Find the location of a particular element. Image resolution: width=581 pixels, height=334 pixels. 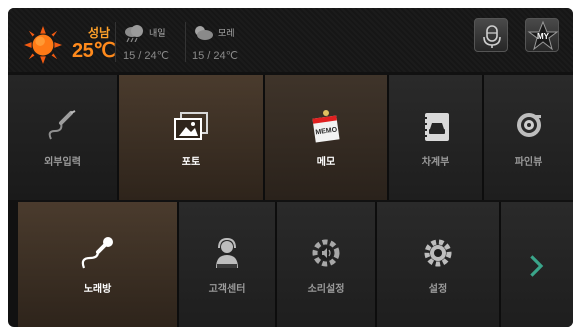

microphone-icon is located at coordinates (492, 36).